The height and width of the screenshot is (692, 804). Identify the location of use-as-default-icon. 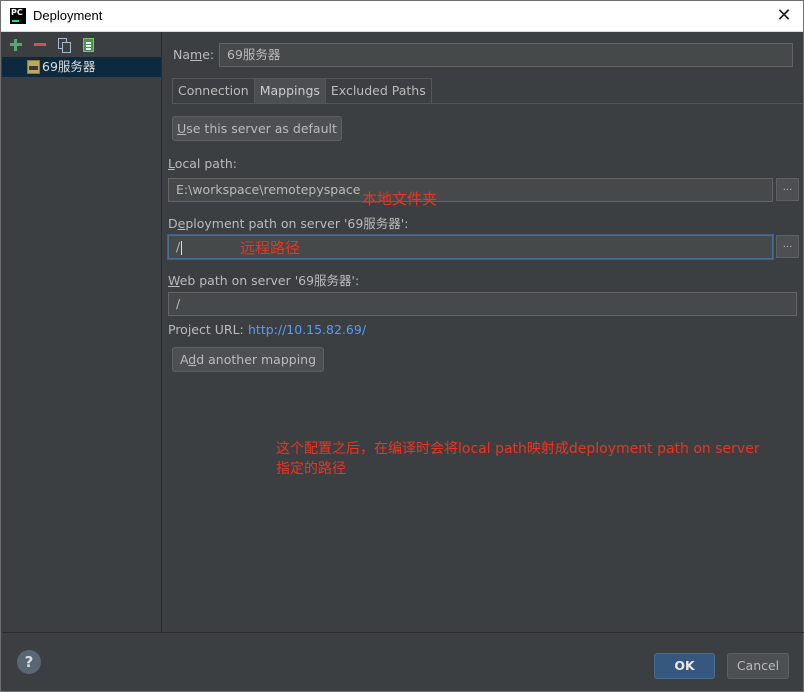
(88, 45).